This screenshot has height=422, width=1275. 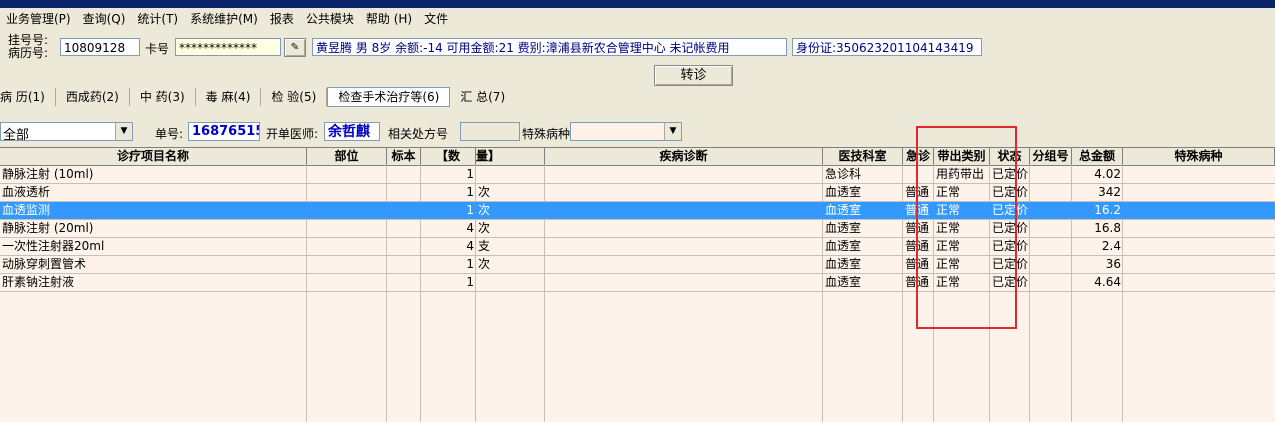 I want to click on cell-name: 一次性注射器20ml, so click(x=153, y=246).